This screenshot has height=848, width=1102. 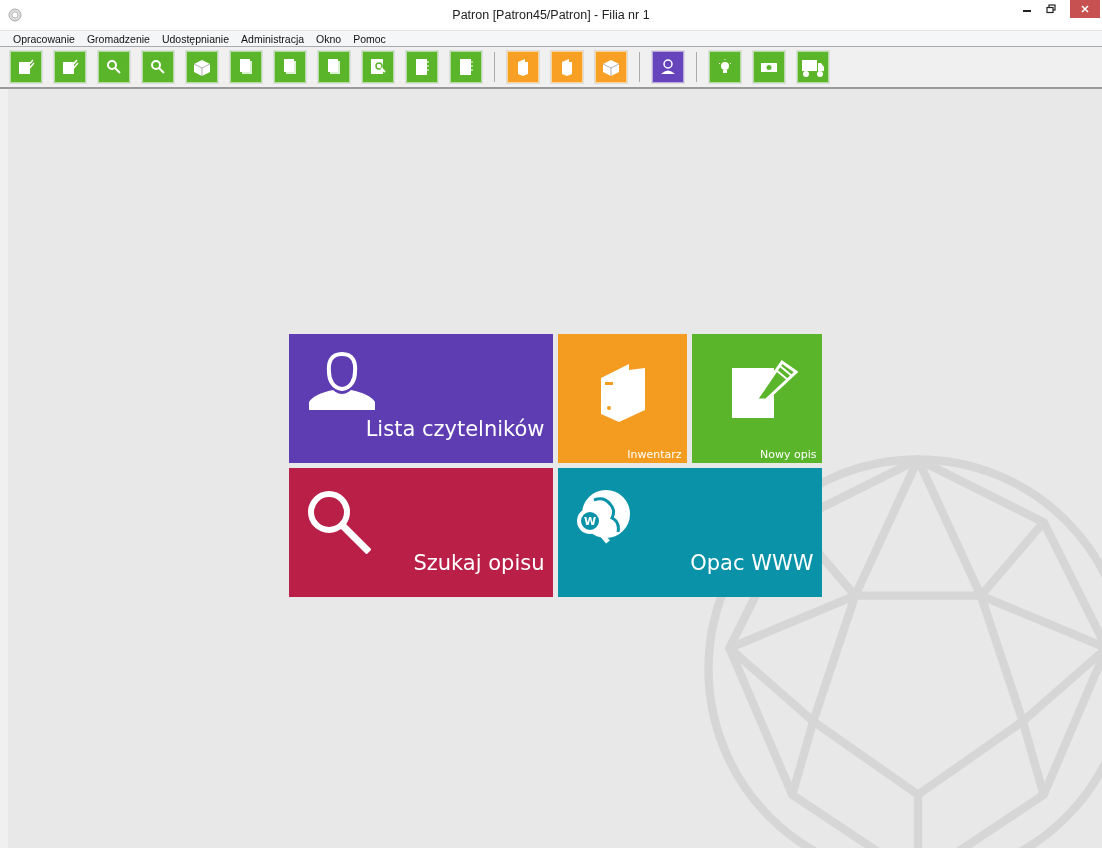 I want to click on menu-item: Opracowanie, so click(x=44, y=38).